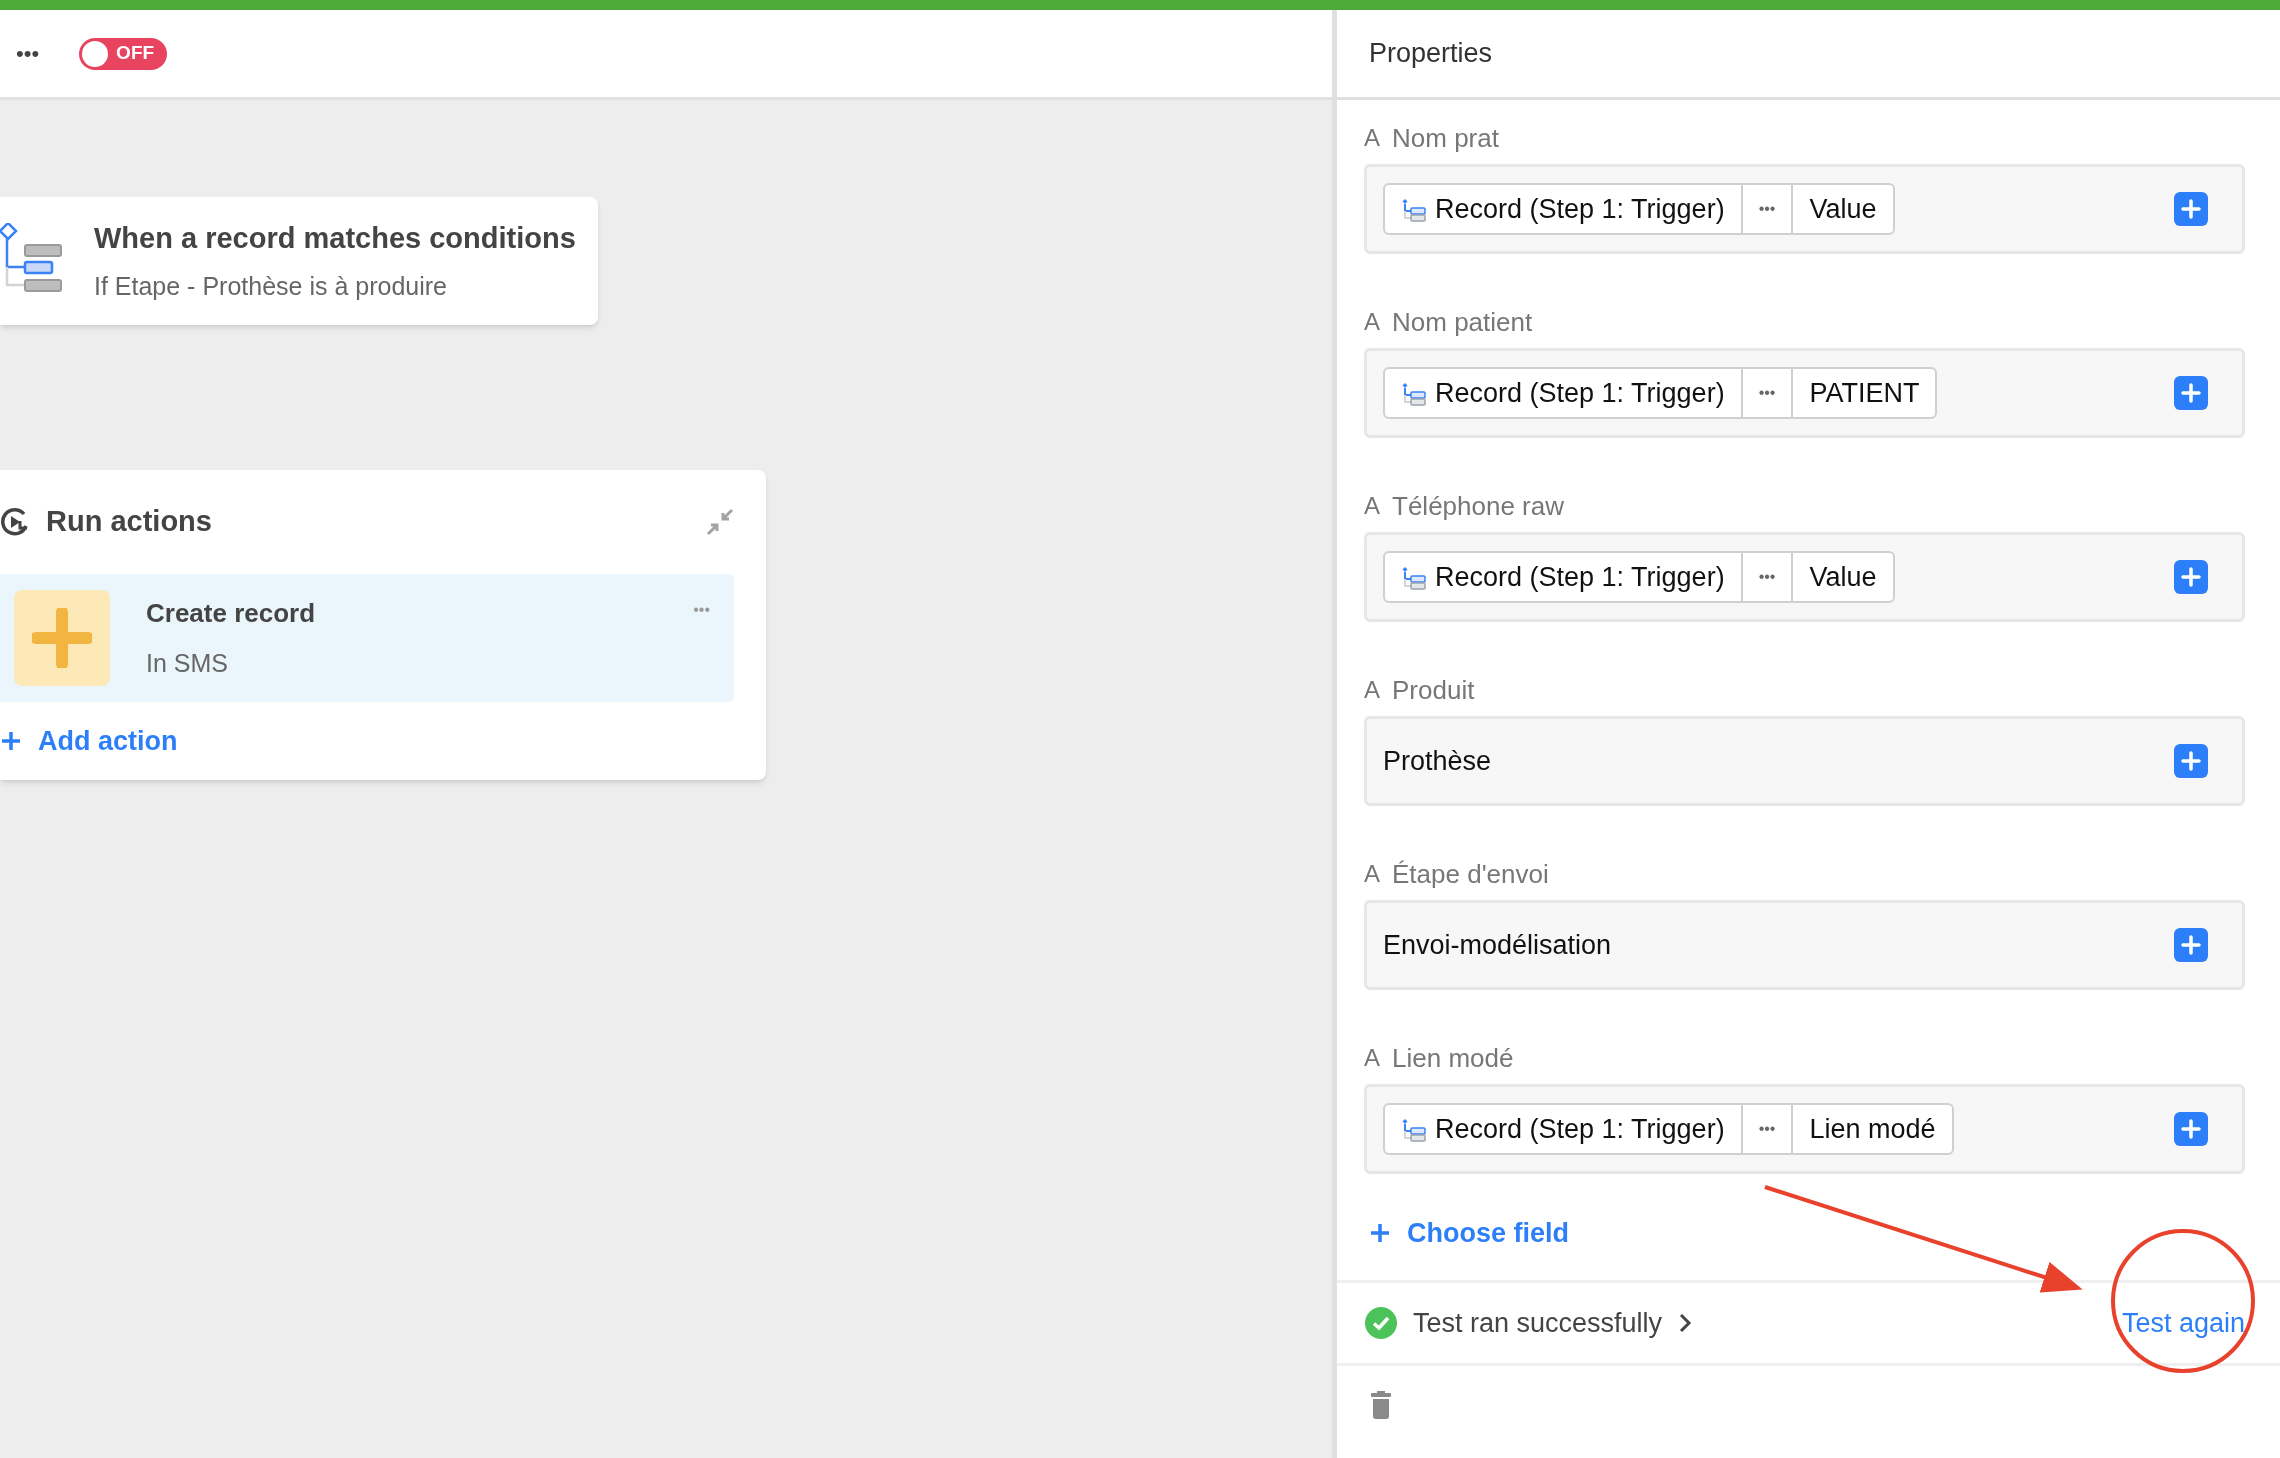 Image resolution: width=2280 pixels, height=1458 pixels. Describe the element at coordinates (1871, 1129) in the screenshot. I see `token-value: Lien modé` at that location.